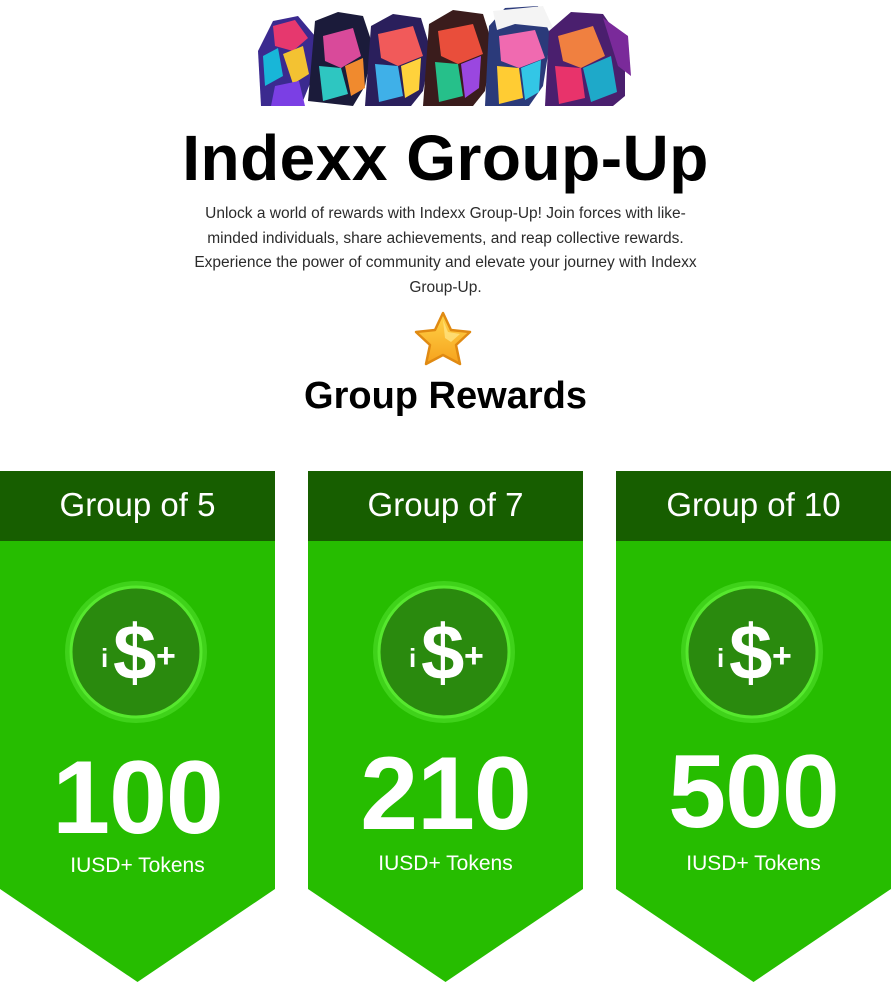  What do you see at coordinates (444, 56) in the screenshot?
I see `portrait-collage-illustration` at bounding box center [444, 56].